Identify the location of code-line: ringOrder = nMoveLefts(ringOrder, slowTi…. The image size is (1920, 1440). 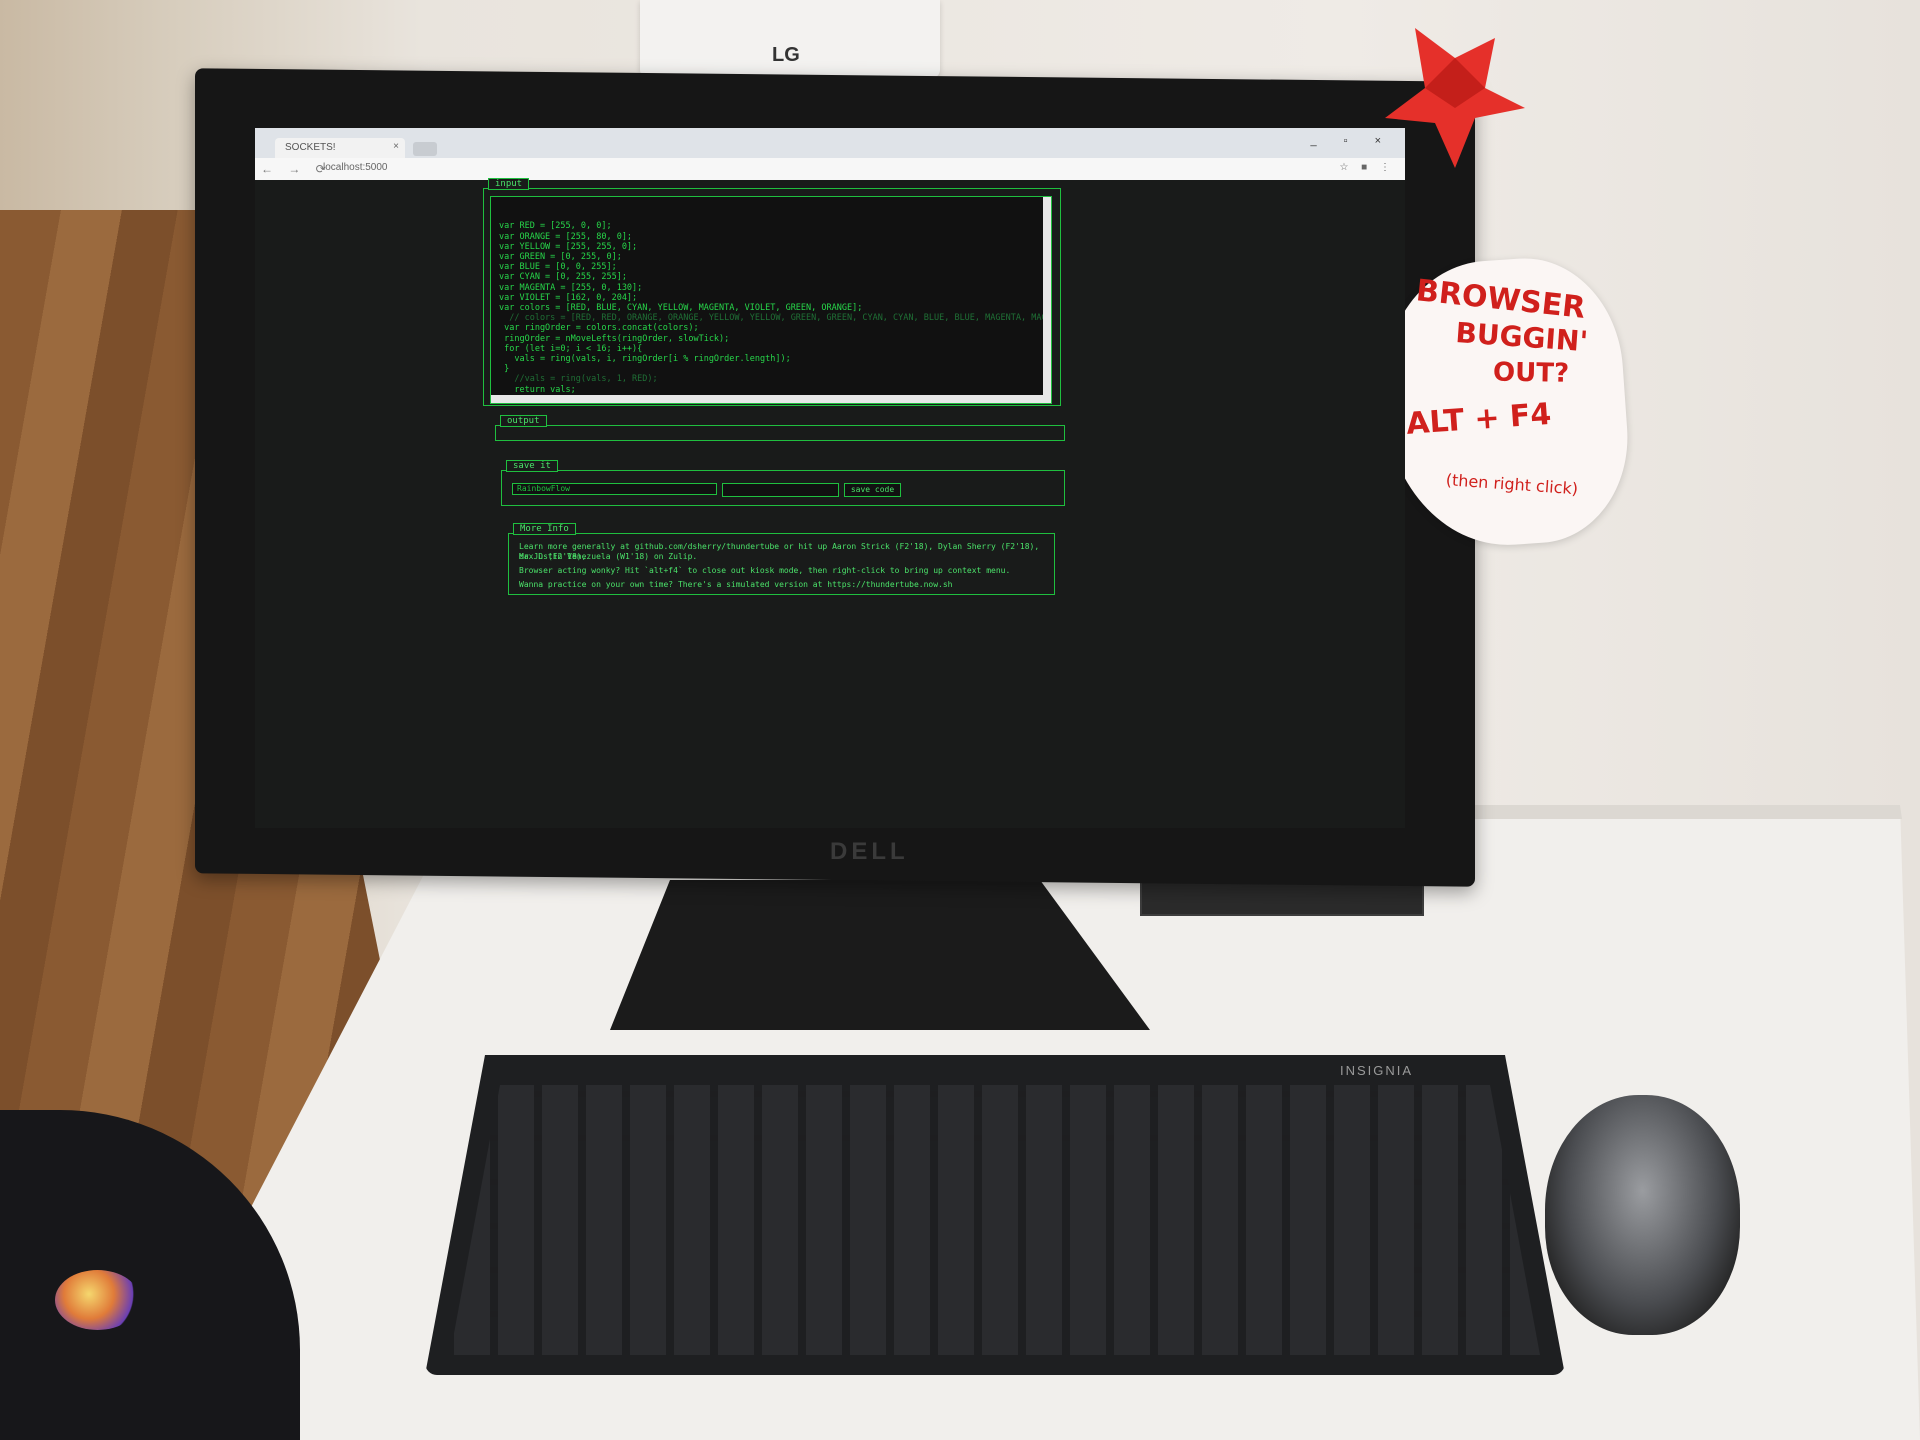
(614, 338).